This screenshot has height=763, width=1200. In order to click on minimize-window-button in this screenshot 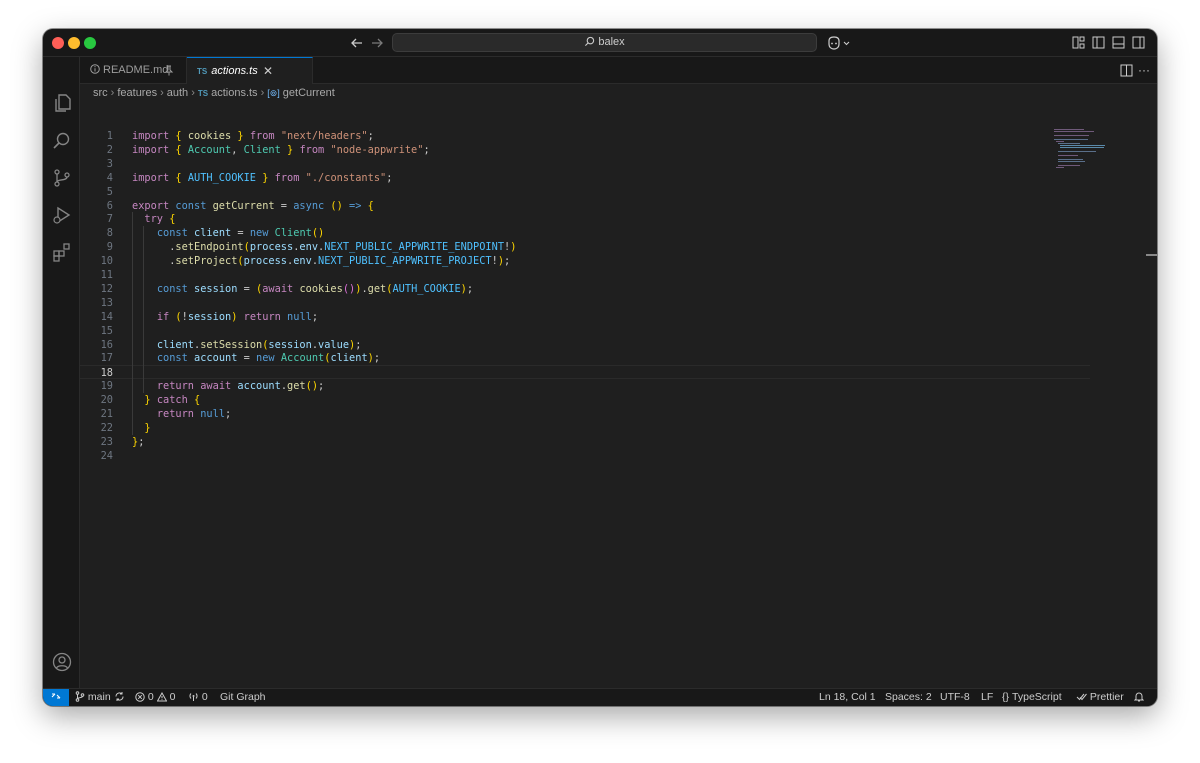, I will do `click(74, 43)`.